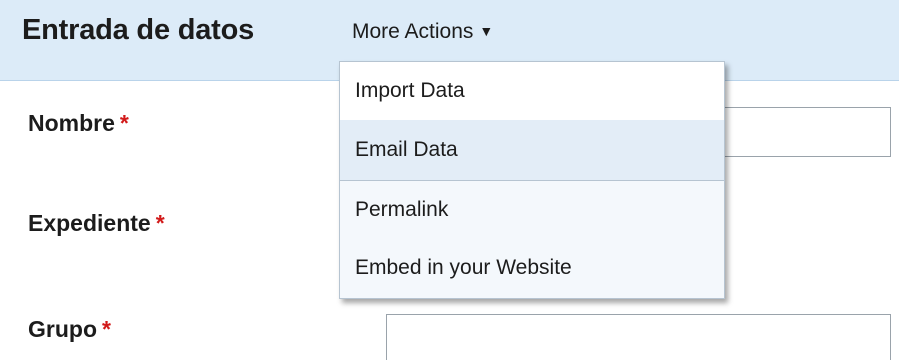  I want to click on menu-item-permalink: Permalink, so click(532, 210).